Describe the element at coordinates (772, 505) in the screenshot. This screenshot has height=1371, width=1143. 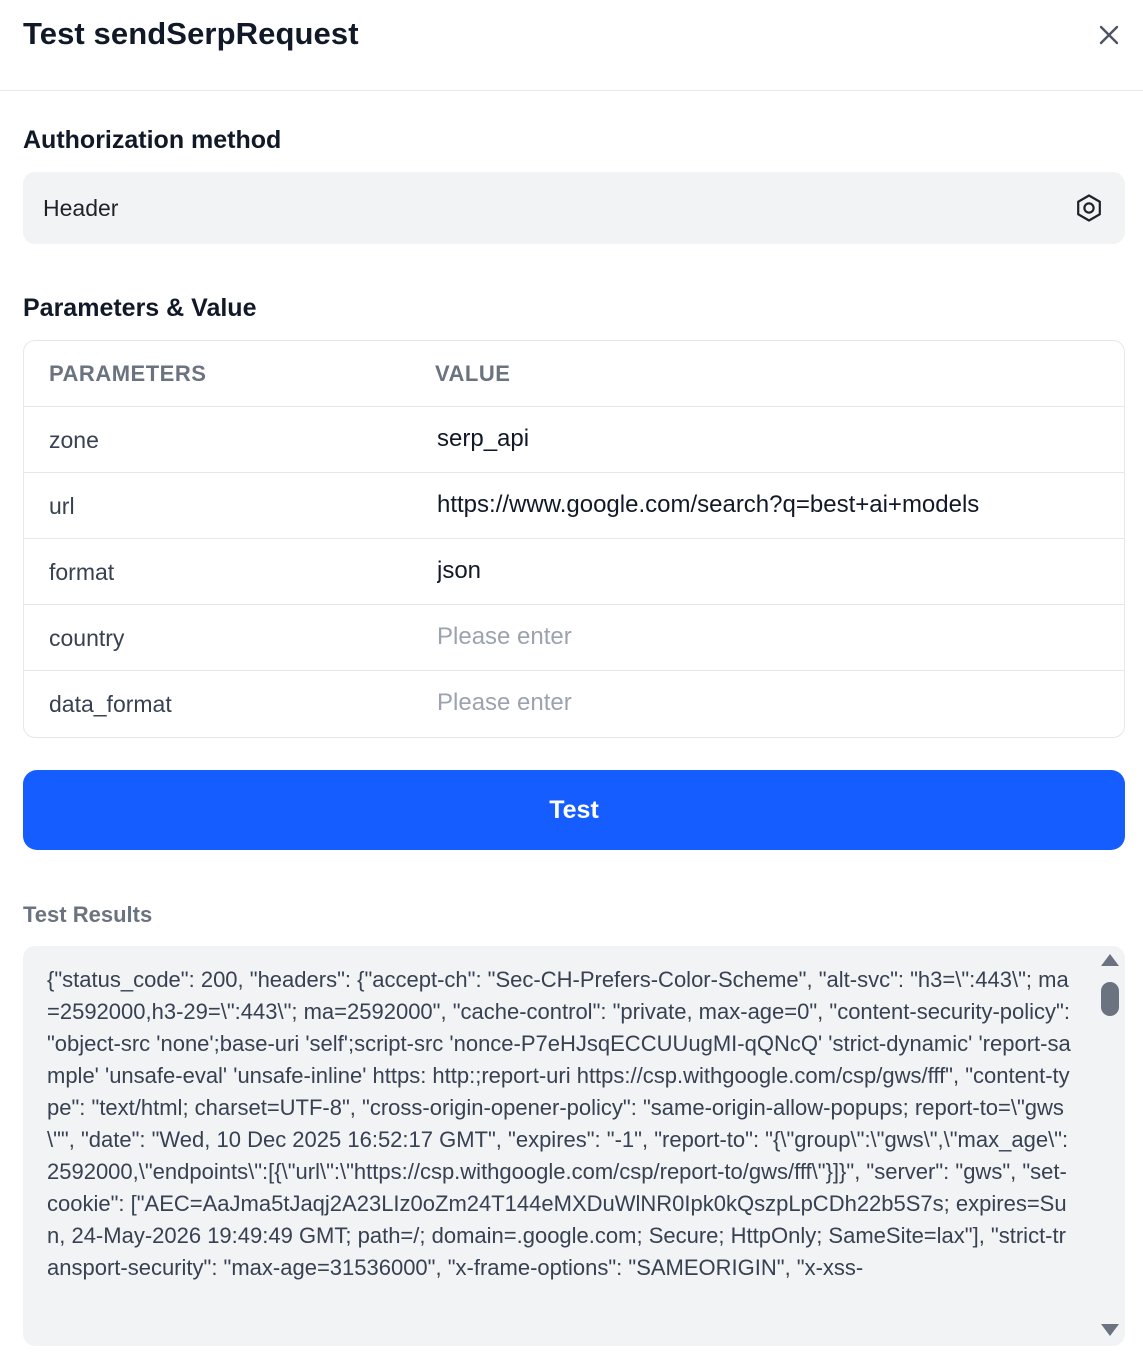
I see `url-value-input` at that location.